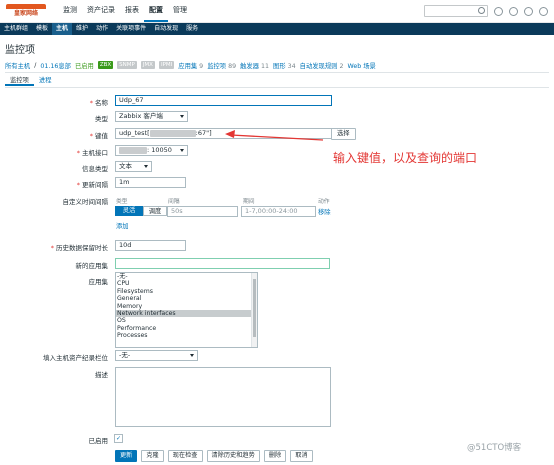 The height and width of the screenshot is (465, 554). I want to click on menu-configuration: 配置, so click(156, 11).